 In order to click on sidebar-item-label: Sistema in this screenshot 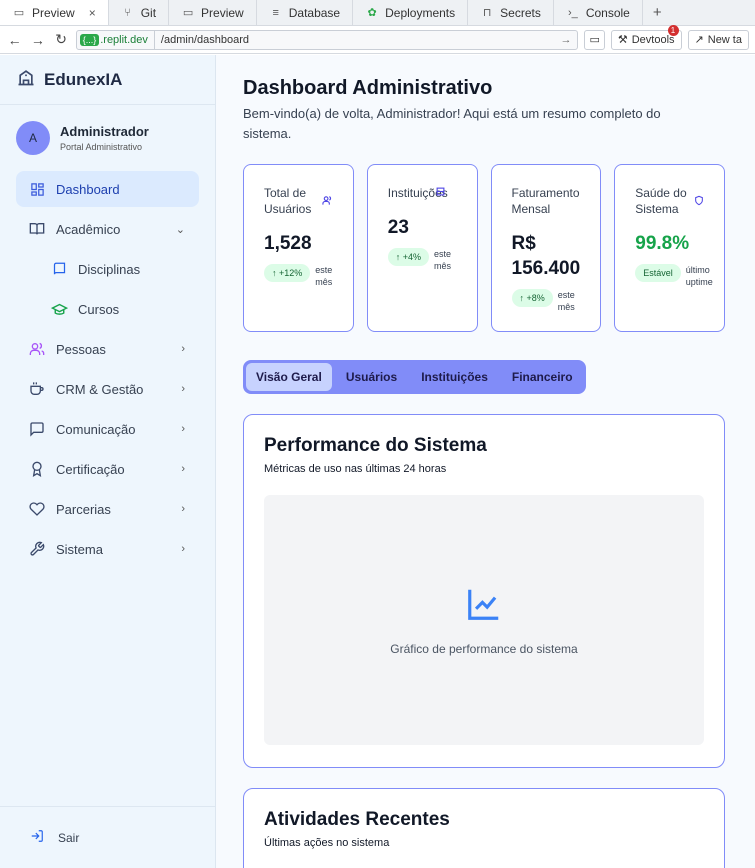, I will do `click(79, 549)`.